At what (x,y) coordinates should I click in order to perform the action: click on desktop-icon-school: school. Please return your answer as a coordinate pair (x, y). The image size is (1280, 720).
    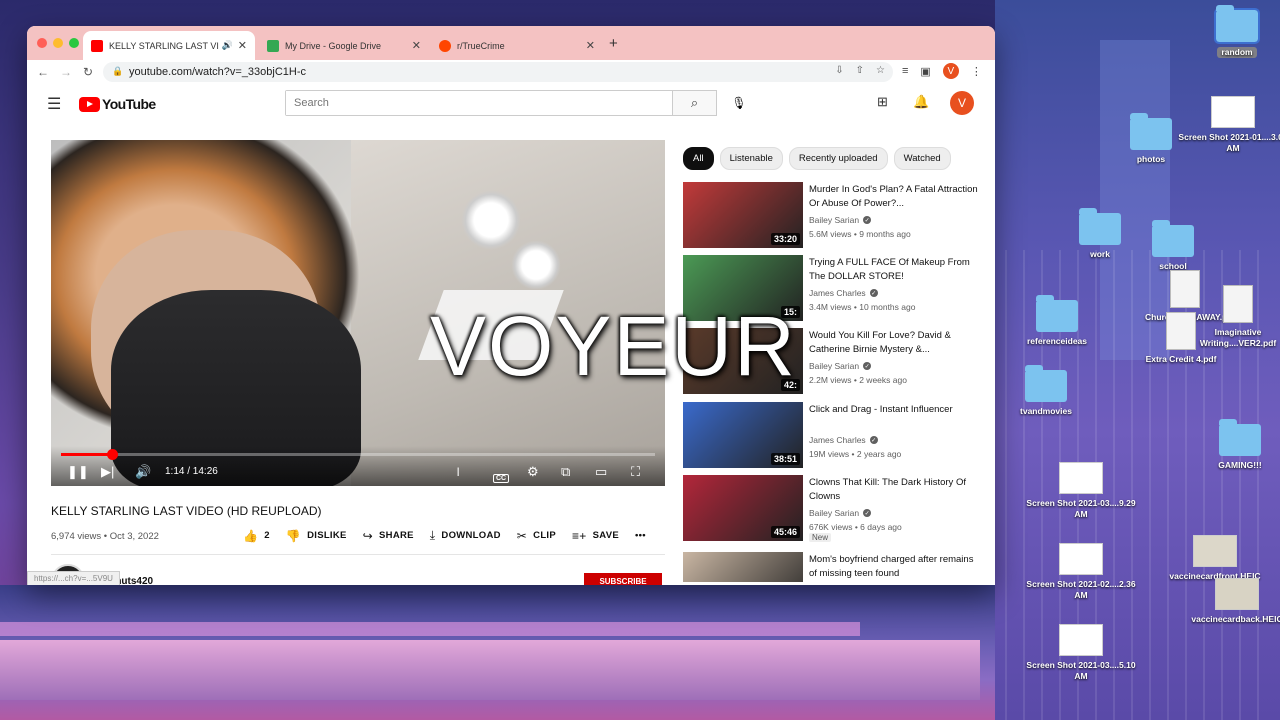
    Looking at the image, I should click on (1173, 246).